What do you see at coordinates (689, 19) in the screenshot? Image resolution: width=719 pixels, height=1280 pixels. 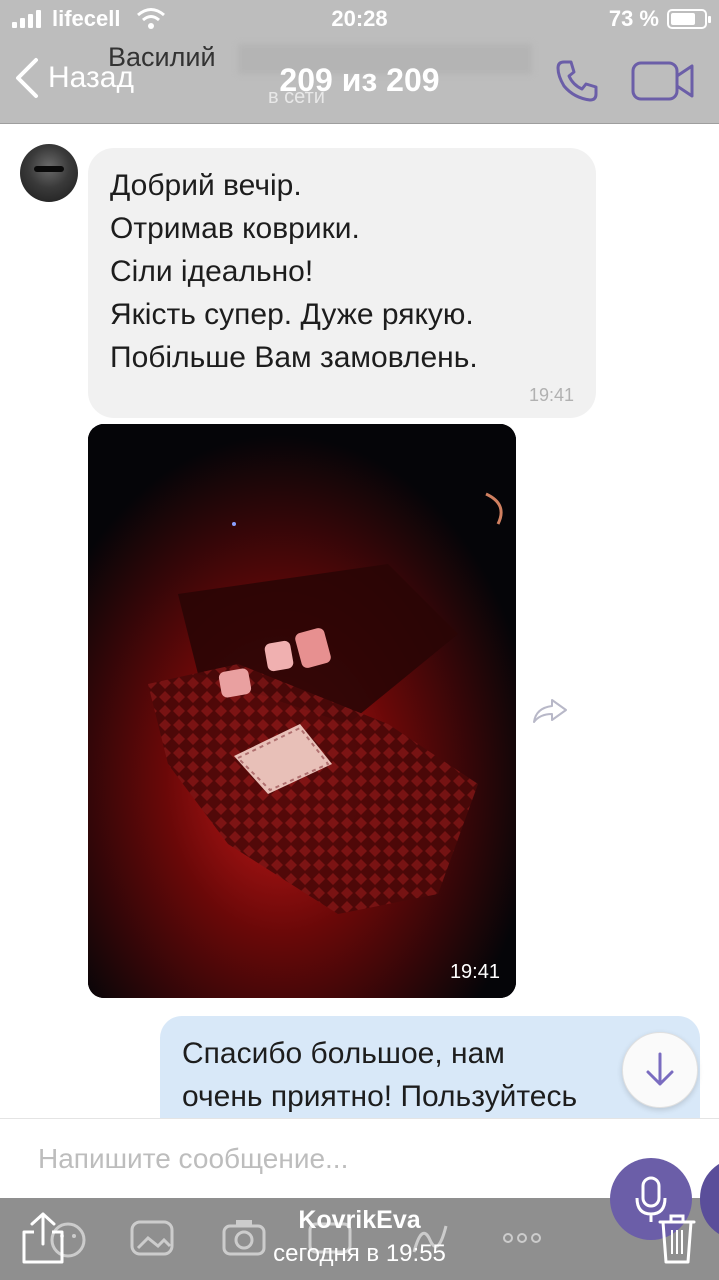 I see `battery-icon` at bounding box center [689, 19].